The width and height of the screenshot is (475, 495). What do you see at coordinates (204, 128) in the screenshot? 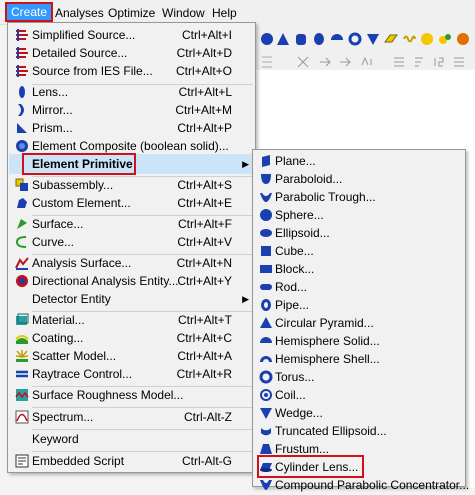
I see `menu-item-shortcut: Ctrl+Alt+P` at bounding box center [204, 128].